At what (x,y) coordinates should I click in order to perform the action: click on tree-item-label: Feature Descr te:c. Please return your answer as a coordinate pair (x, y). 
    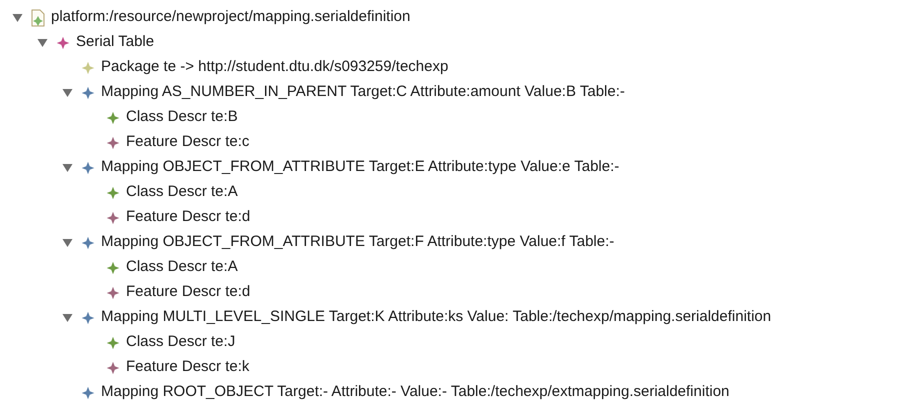
    Looking at the image, I should click on (188, 142).